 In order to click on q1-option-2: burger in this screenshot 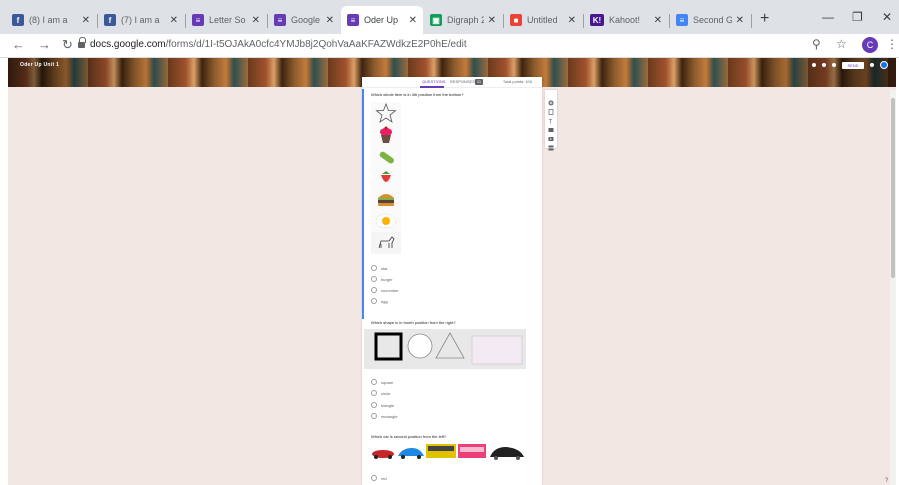, I will do `click(382, 279)`.